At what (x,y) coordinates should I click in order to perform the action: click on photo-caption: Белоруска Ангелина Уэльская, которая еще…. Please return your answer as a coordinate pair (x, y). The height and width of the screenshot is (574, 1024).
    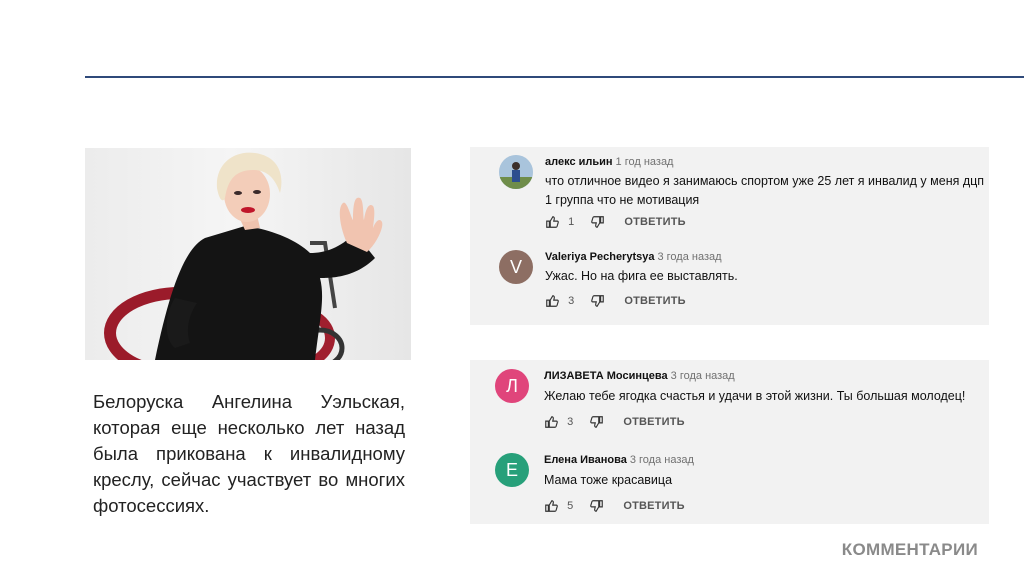
    Looking at the image, I should click on (249, 453).